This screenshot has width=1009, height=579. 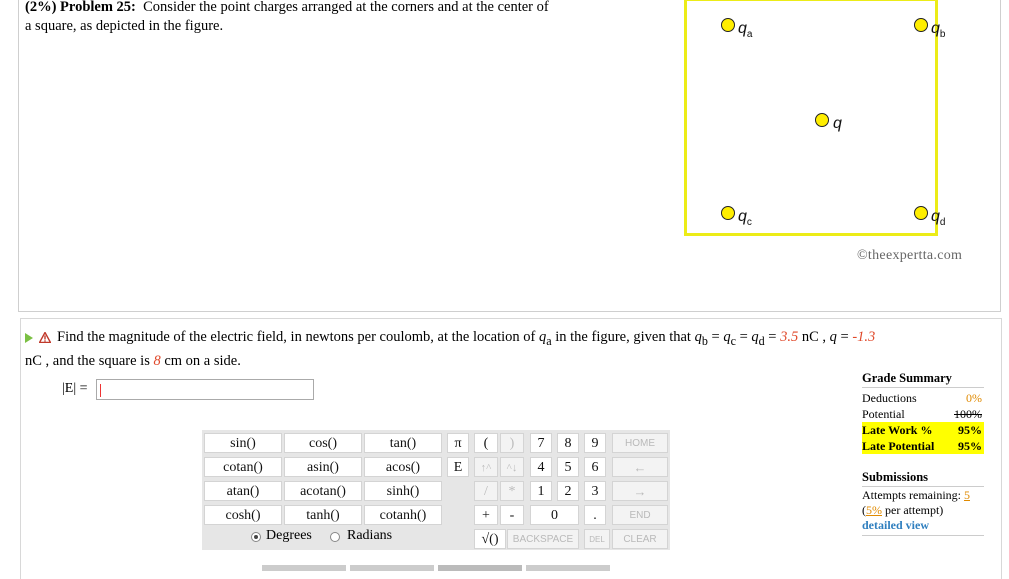 I want to click on label-qa: qa, so click(x=745, y=30).